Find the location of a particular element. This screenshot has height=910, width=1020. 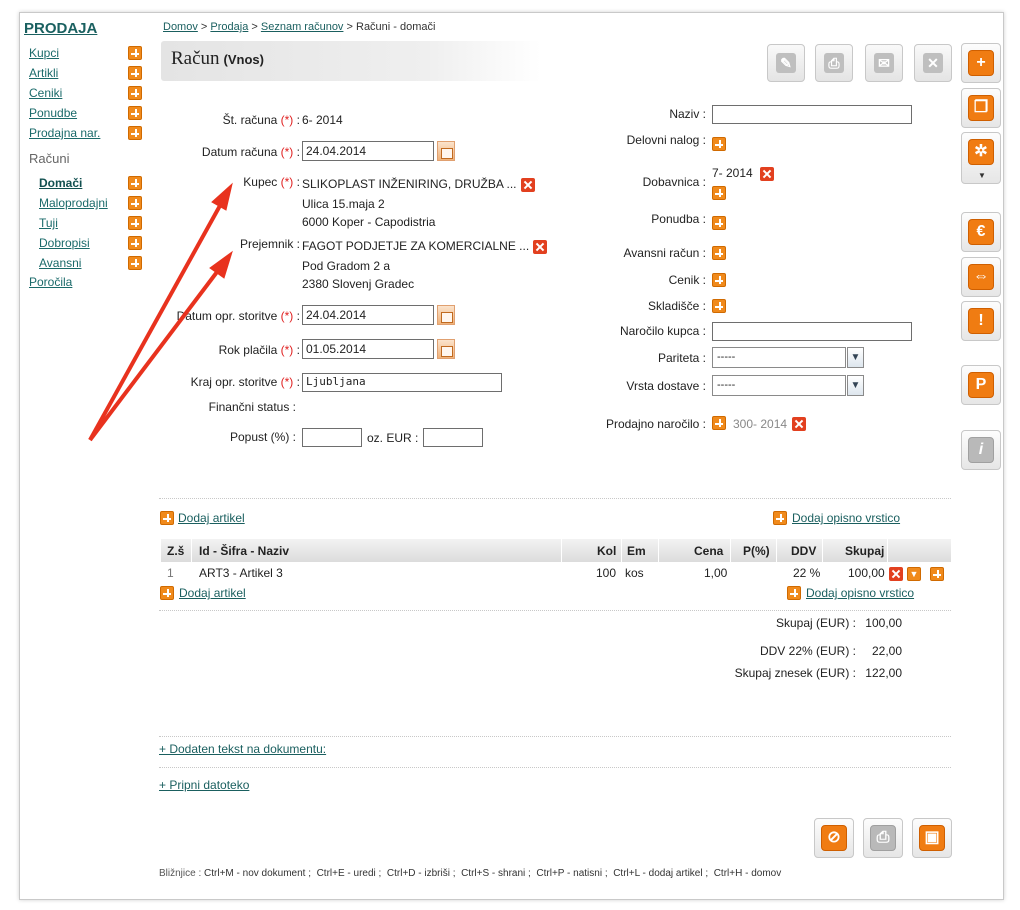

shortcuts-label: Bližnjice : is located at coordinates (180, 873).